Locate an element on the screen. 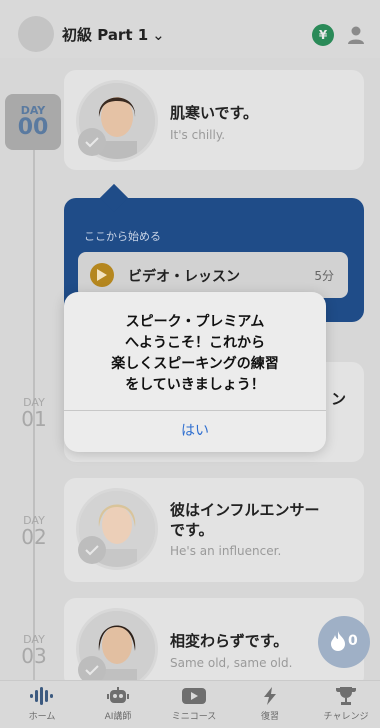 The image size is (380, 728). top-bar: 初級 Part 1 ⌄ ¥ is located at coordinates (190, 29).